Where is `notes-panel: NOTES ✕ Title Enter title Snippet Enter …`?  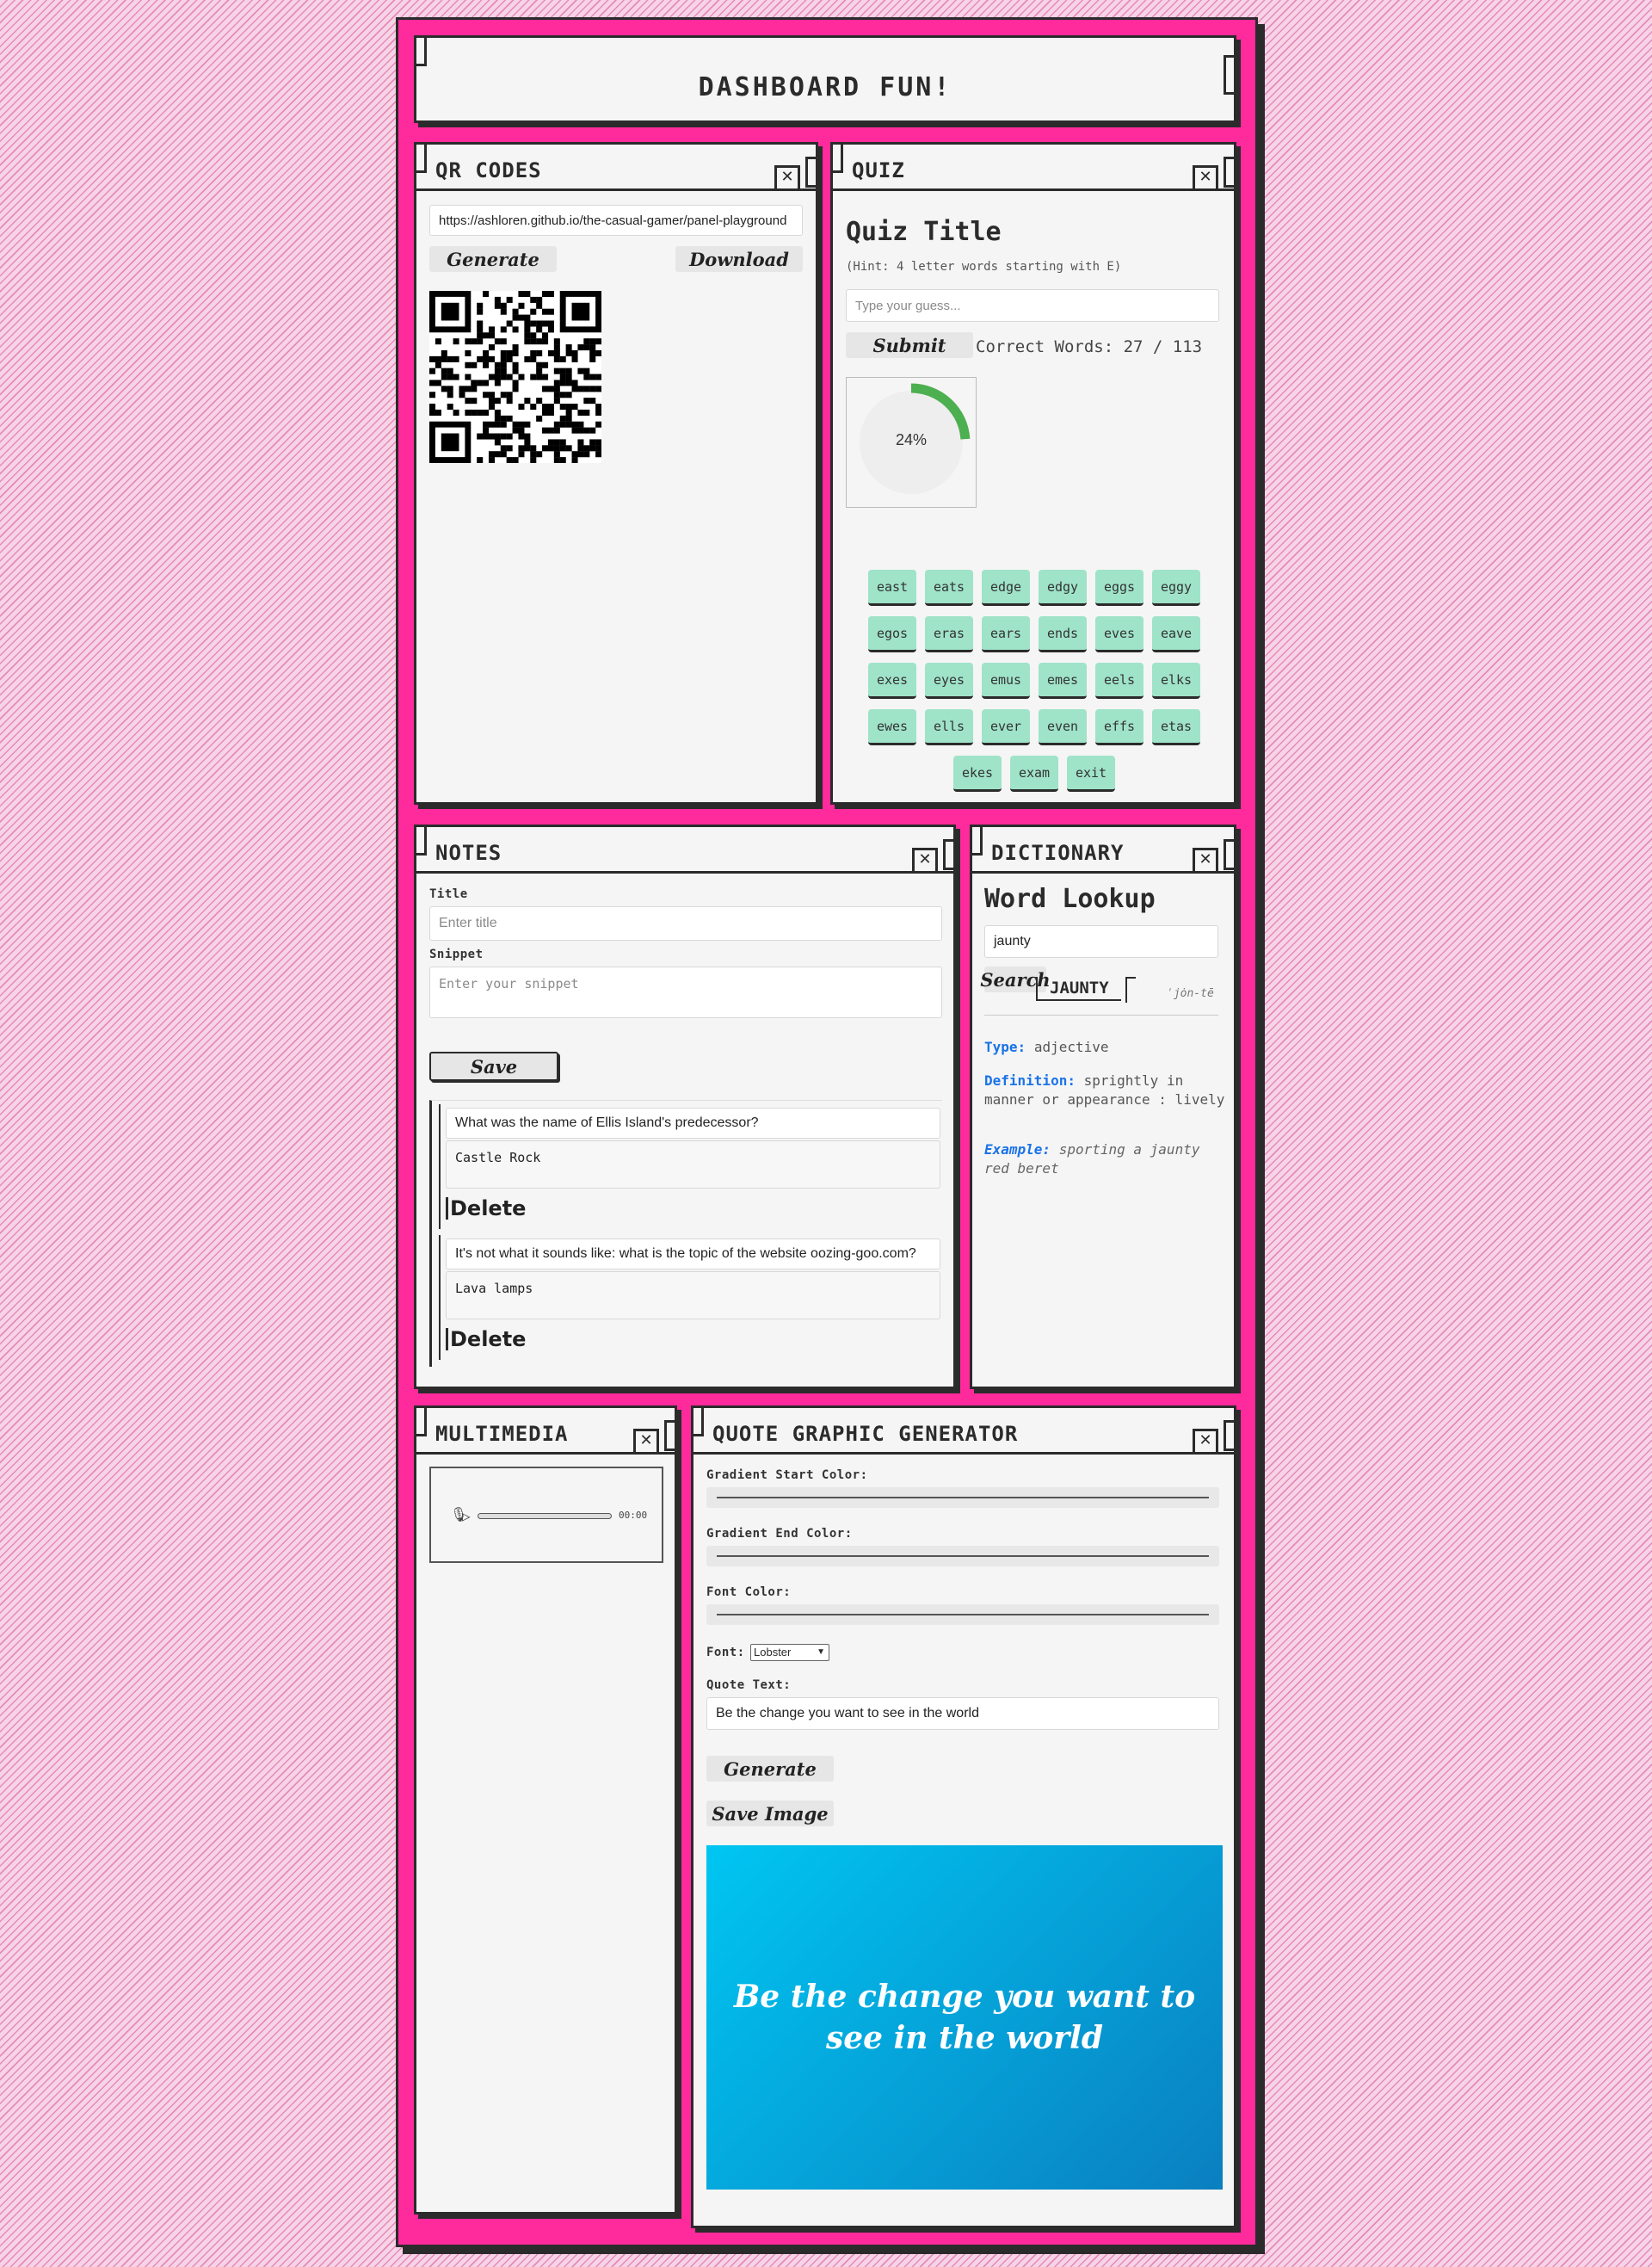 notes-panel: NOTES ✕ Title Enter title Snippet Enter … is located at coordinates (685, 1107).